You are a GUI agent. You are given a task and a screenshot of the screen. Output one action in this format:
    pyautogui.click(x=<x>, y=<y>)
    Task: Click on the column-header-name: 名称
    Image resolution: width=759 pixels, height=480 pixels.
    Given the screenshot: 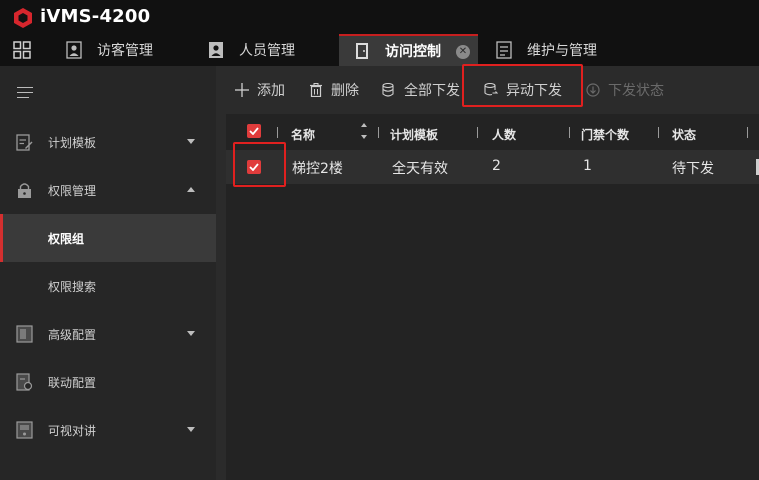 What is the action you would take?
    pyautogui.click(x=303, y=134)
    